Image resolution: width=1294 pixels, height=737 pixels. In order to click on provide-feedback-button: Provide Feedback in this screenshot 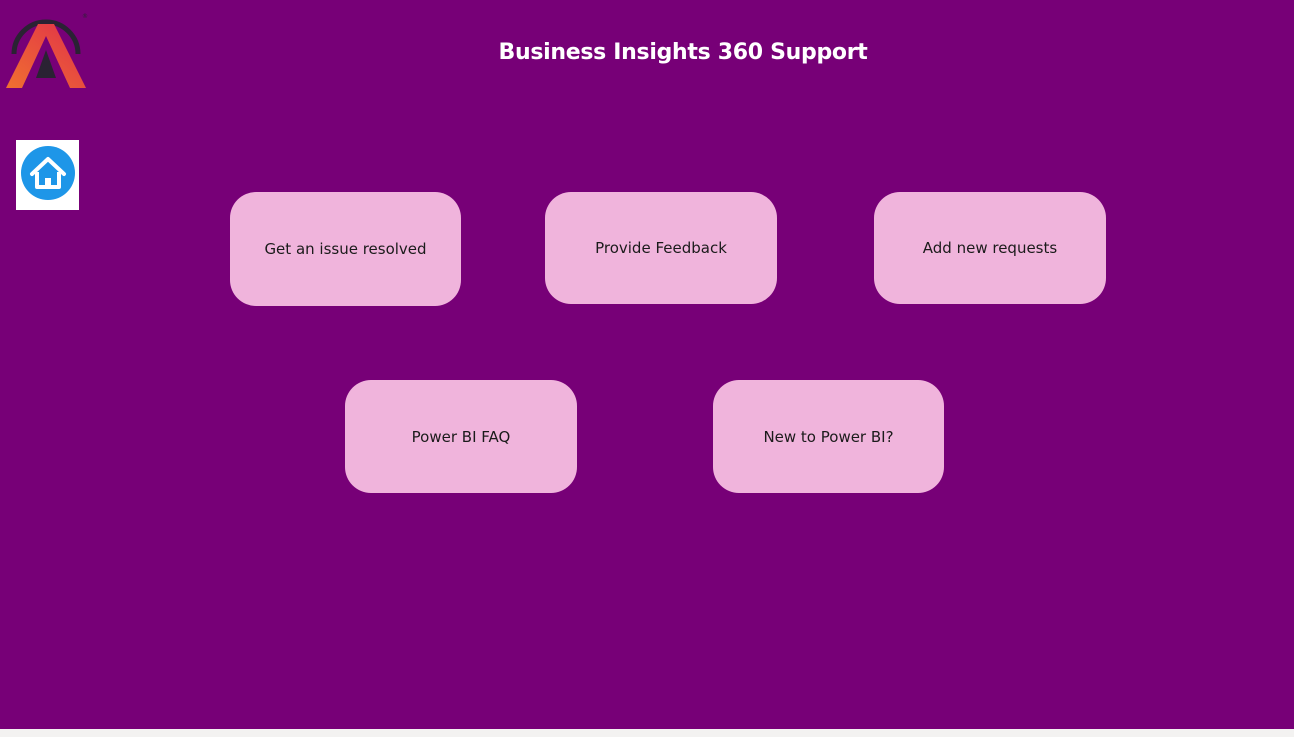, I will do `click(661, 248)`.